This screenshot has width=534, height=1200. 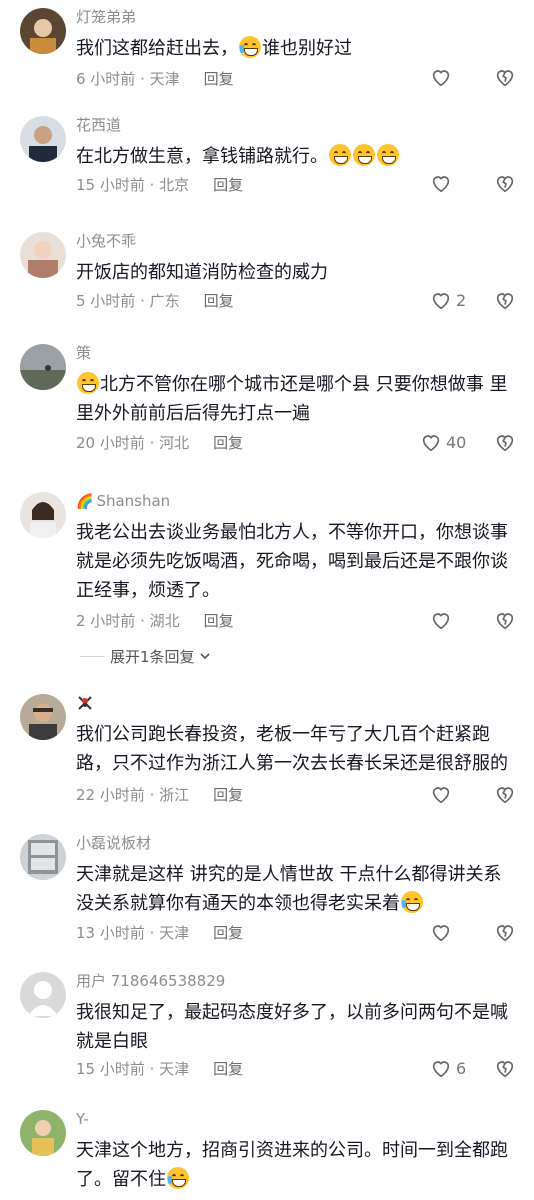 I want to click on expand-replies-button: 展开1条回复, so click(x=145, y=656).